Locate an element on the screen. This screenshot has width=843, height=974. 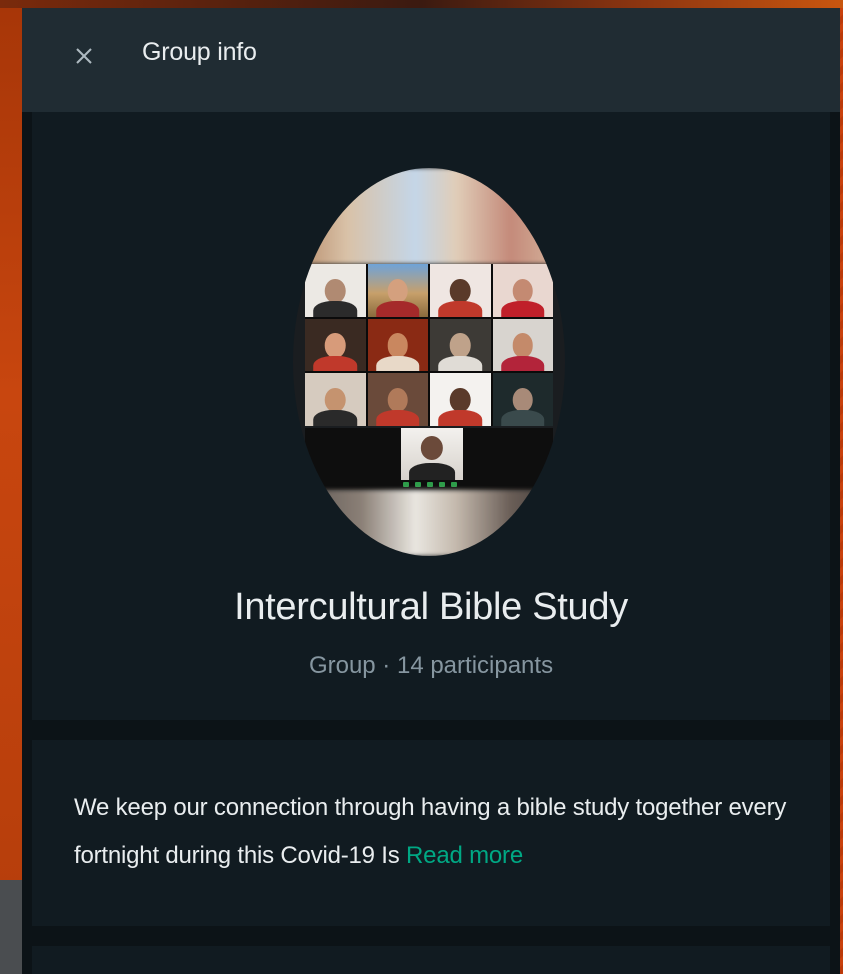
window-top-strip is located at coordinates (421, 4).